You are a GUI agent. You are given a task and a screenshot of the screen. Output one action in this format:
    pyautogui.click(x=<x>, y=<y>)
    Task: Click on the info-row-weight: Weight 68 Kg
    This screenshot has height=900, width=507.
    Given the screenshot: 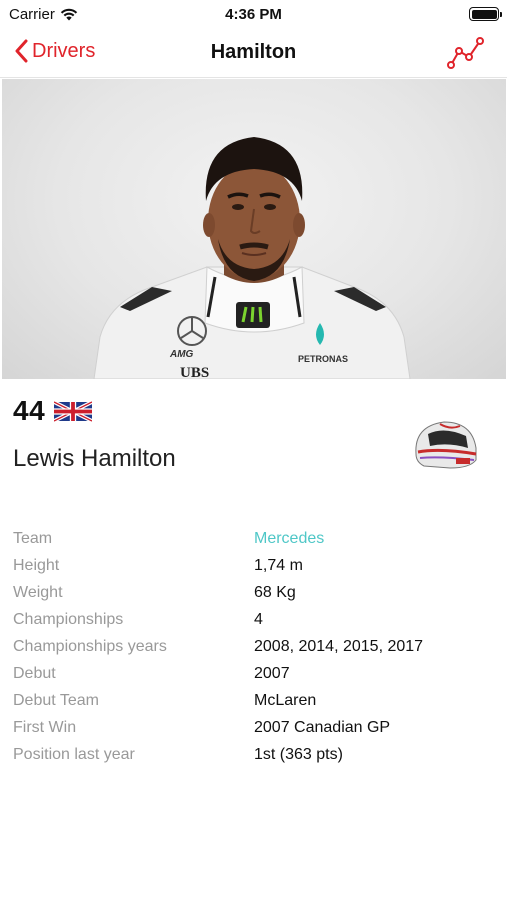 What is the action you would take?
    pyautogui.click(x=253, y=593)
    